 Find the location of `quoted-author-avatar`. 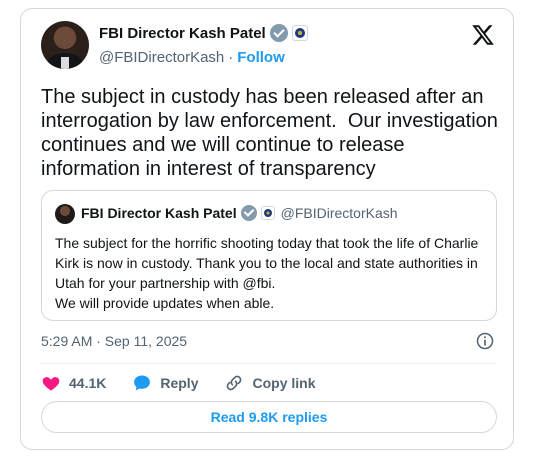

quoted-author-avatar is located at coordinates (65, 214).